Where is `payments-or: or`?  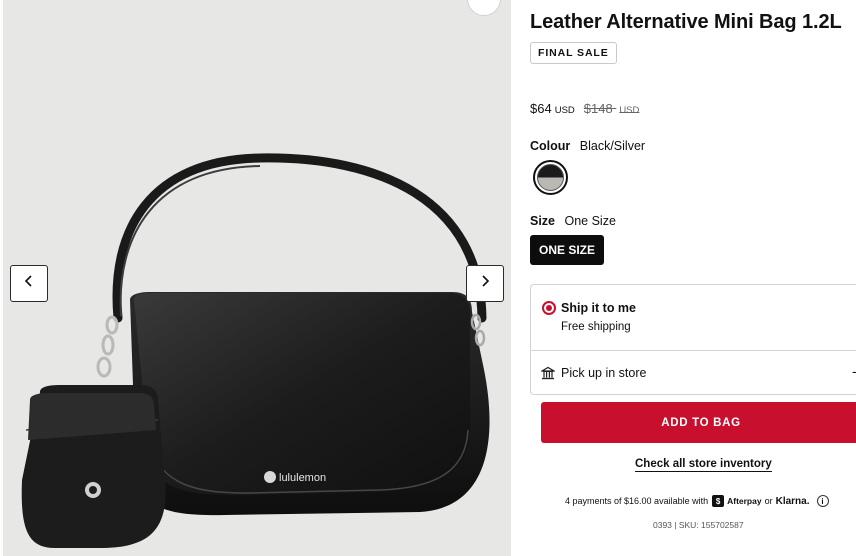 payments-or: or is located at coordinates (768, 501).